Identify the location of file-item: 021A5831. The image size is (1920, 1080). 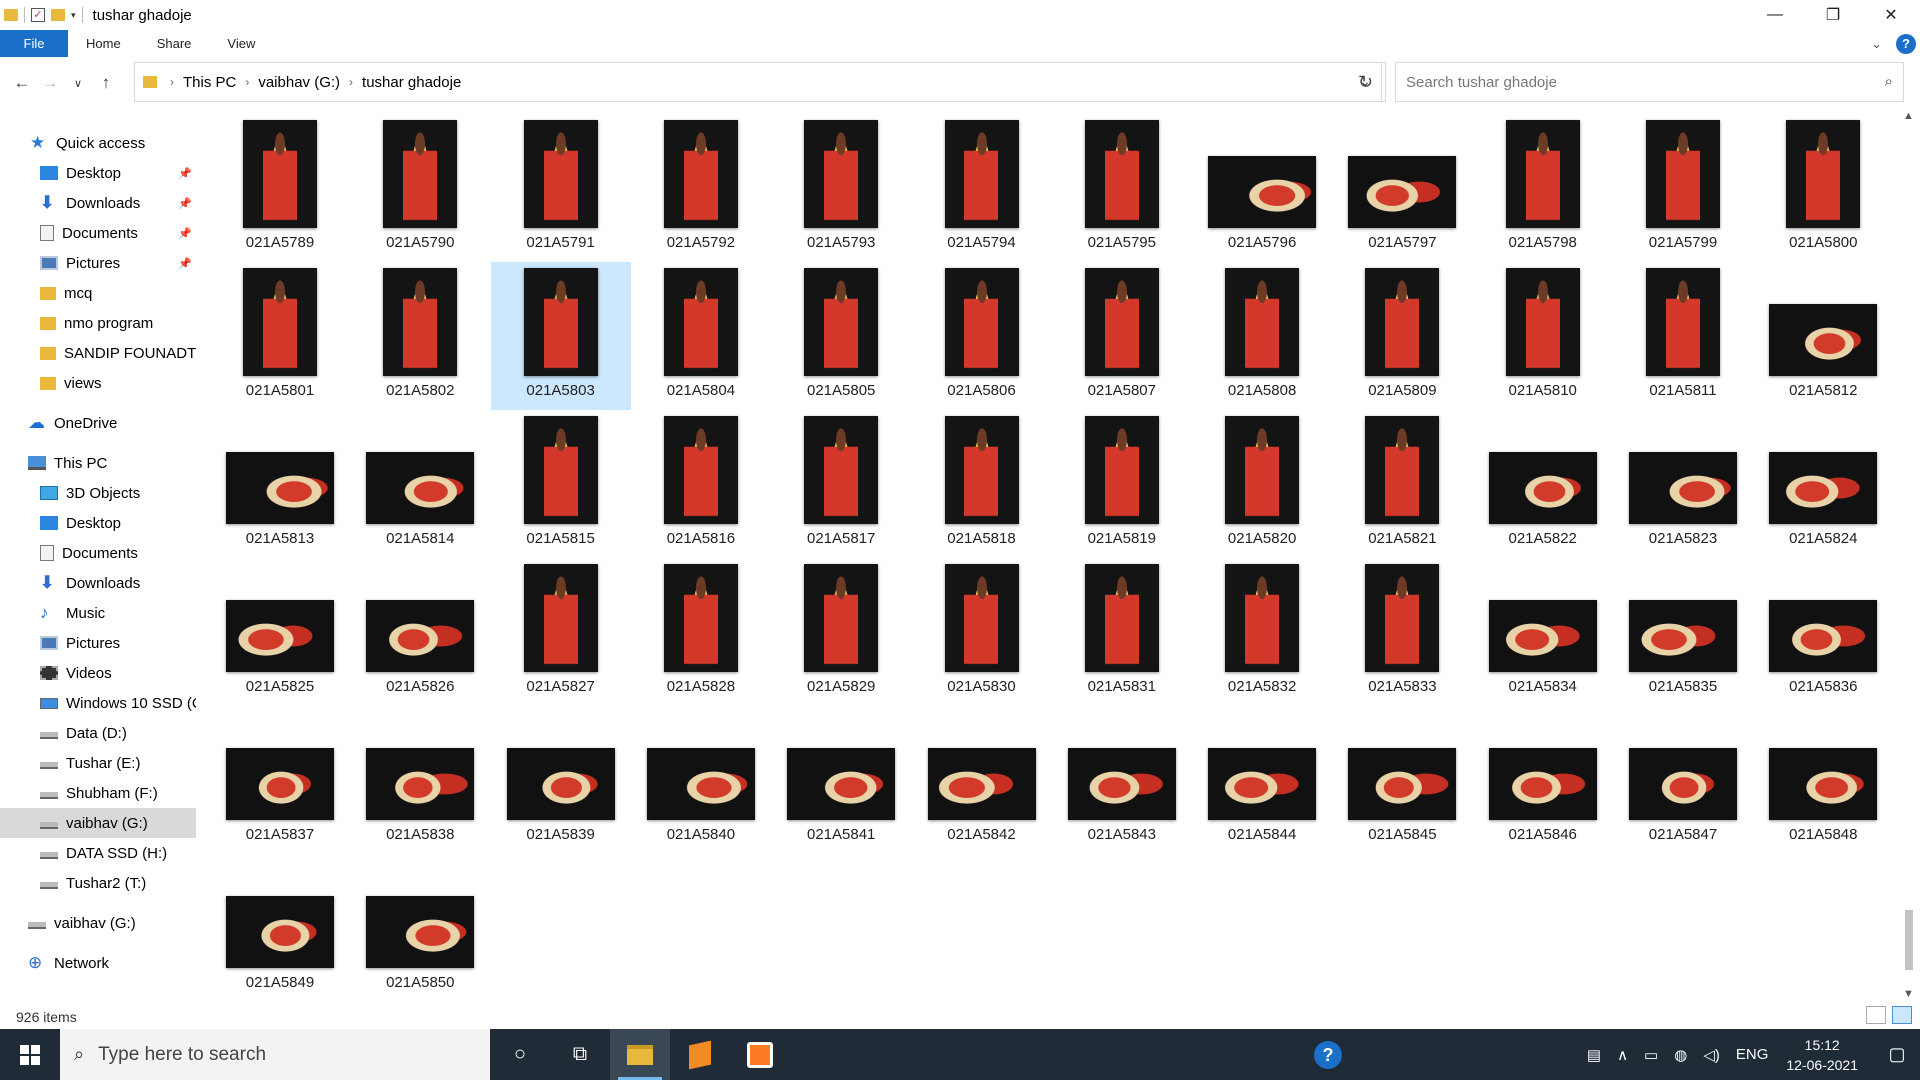
(1122, 632).